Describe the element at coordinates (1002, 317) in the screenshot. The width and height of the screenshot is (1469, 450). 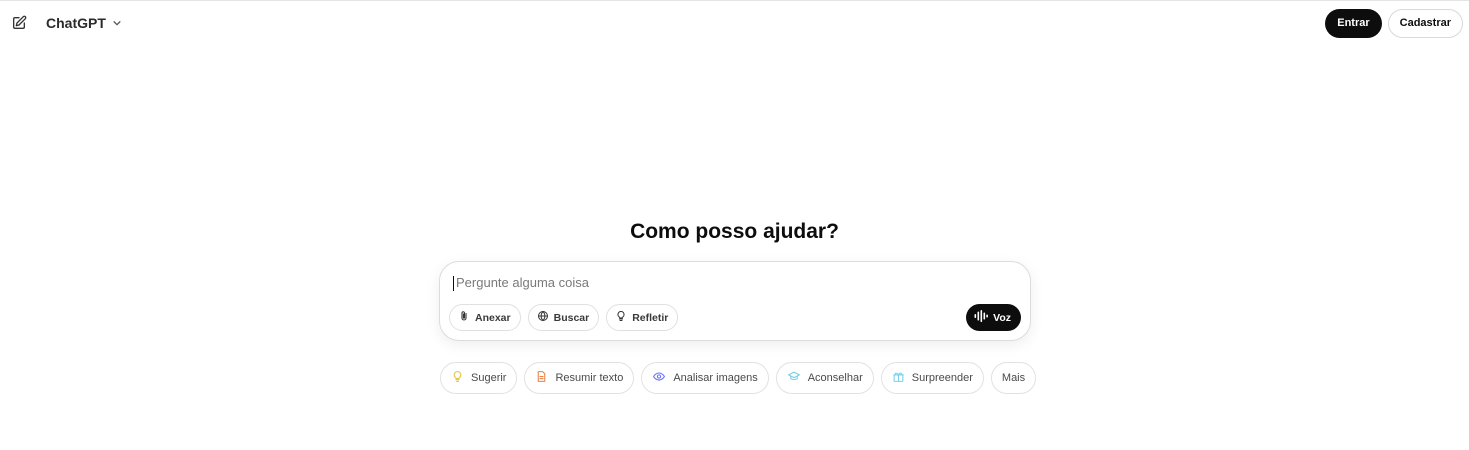
I see `voice-label: Voz` at that location.